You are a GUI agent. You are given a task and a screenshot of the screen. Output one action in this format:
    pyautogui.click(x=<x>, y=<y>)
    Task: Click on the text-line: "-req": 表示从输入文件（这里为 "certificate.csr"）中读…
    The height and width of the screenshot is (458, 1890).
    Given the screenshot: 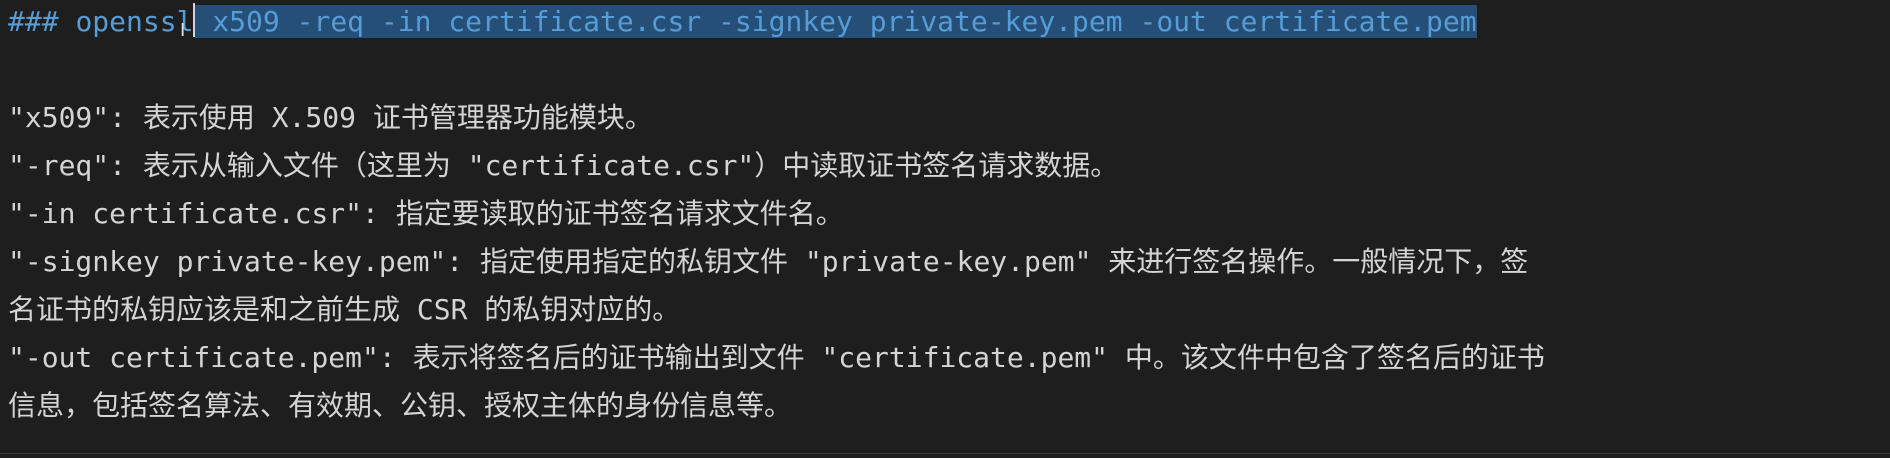 What is the action you would take?
    pyautogui.click(x=563, y=166)
    